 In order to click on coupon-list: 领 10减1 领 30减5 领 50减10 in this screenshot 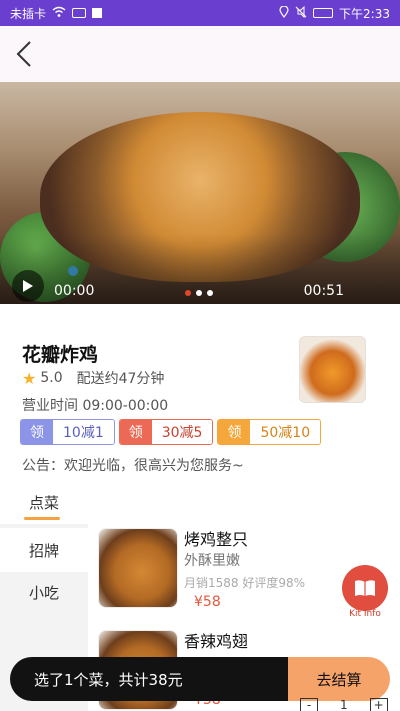, I will do `click(171, 432)`.